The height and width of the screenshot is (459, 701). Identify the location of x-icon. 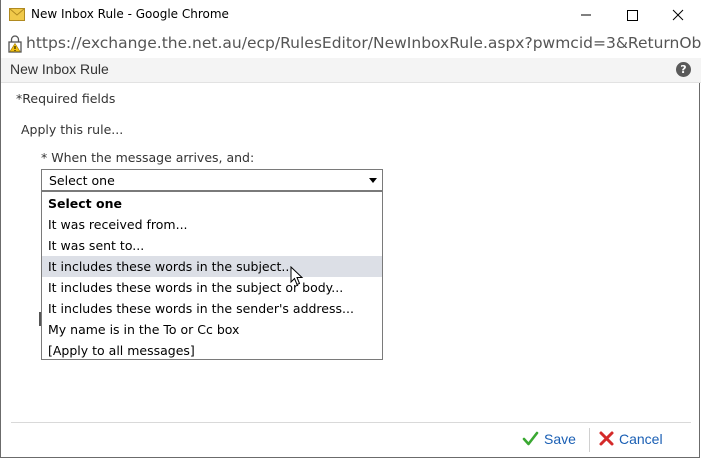
(606, 438).